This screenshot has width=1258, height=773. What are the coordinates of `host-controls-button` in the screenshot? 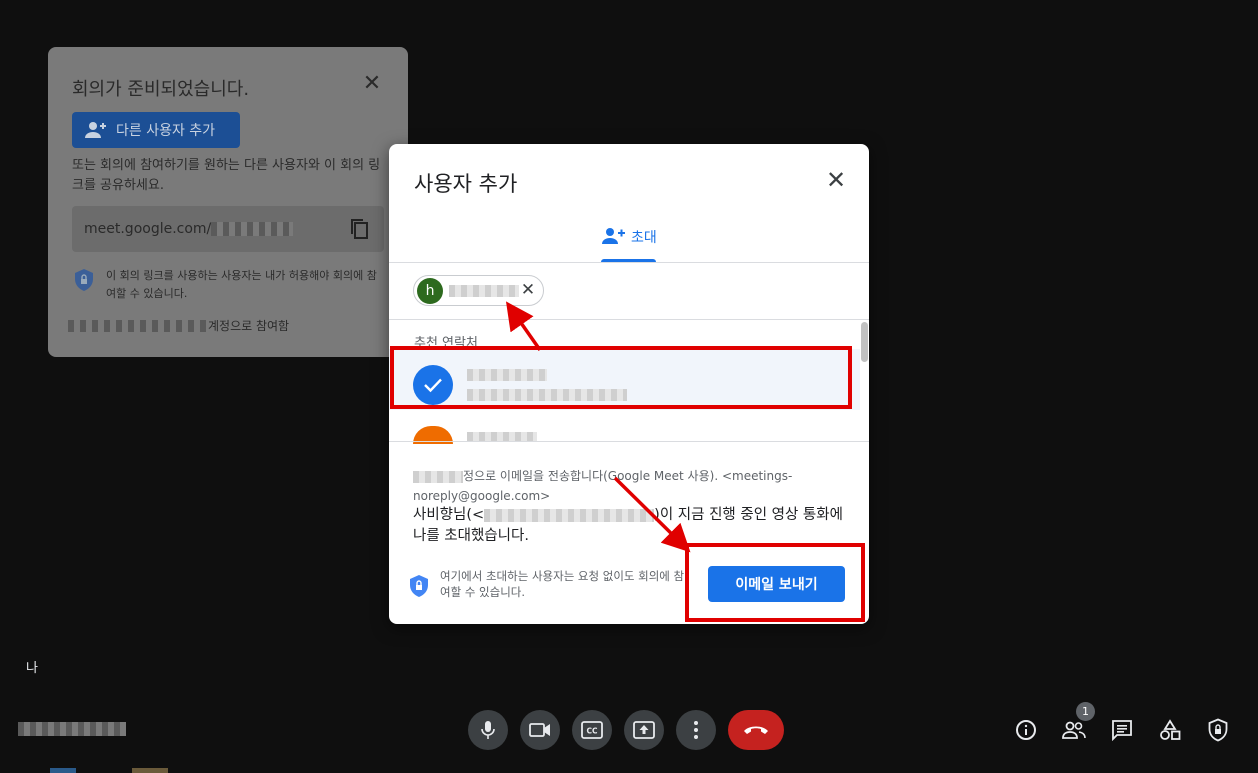 It's located at (1218, 730).